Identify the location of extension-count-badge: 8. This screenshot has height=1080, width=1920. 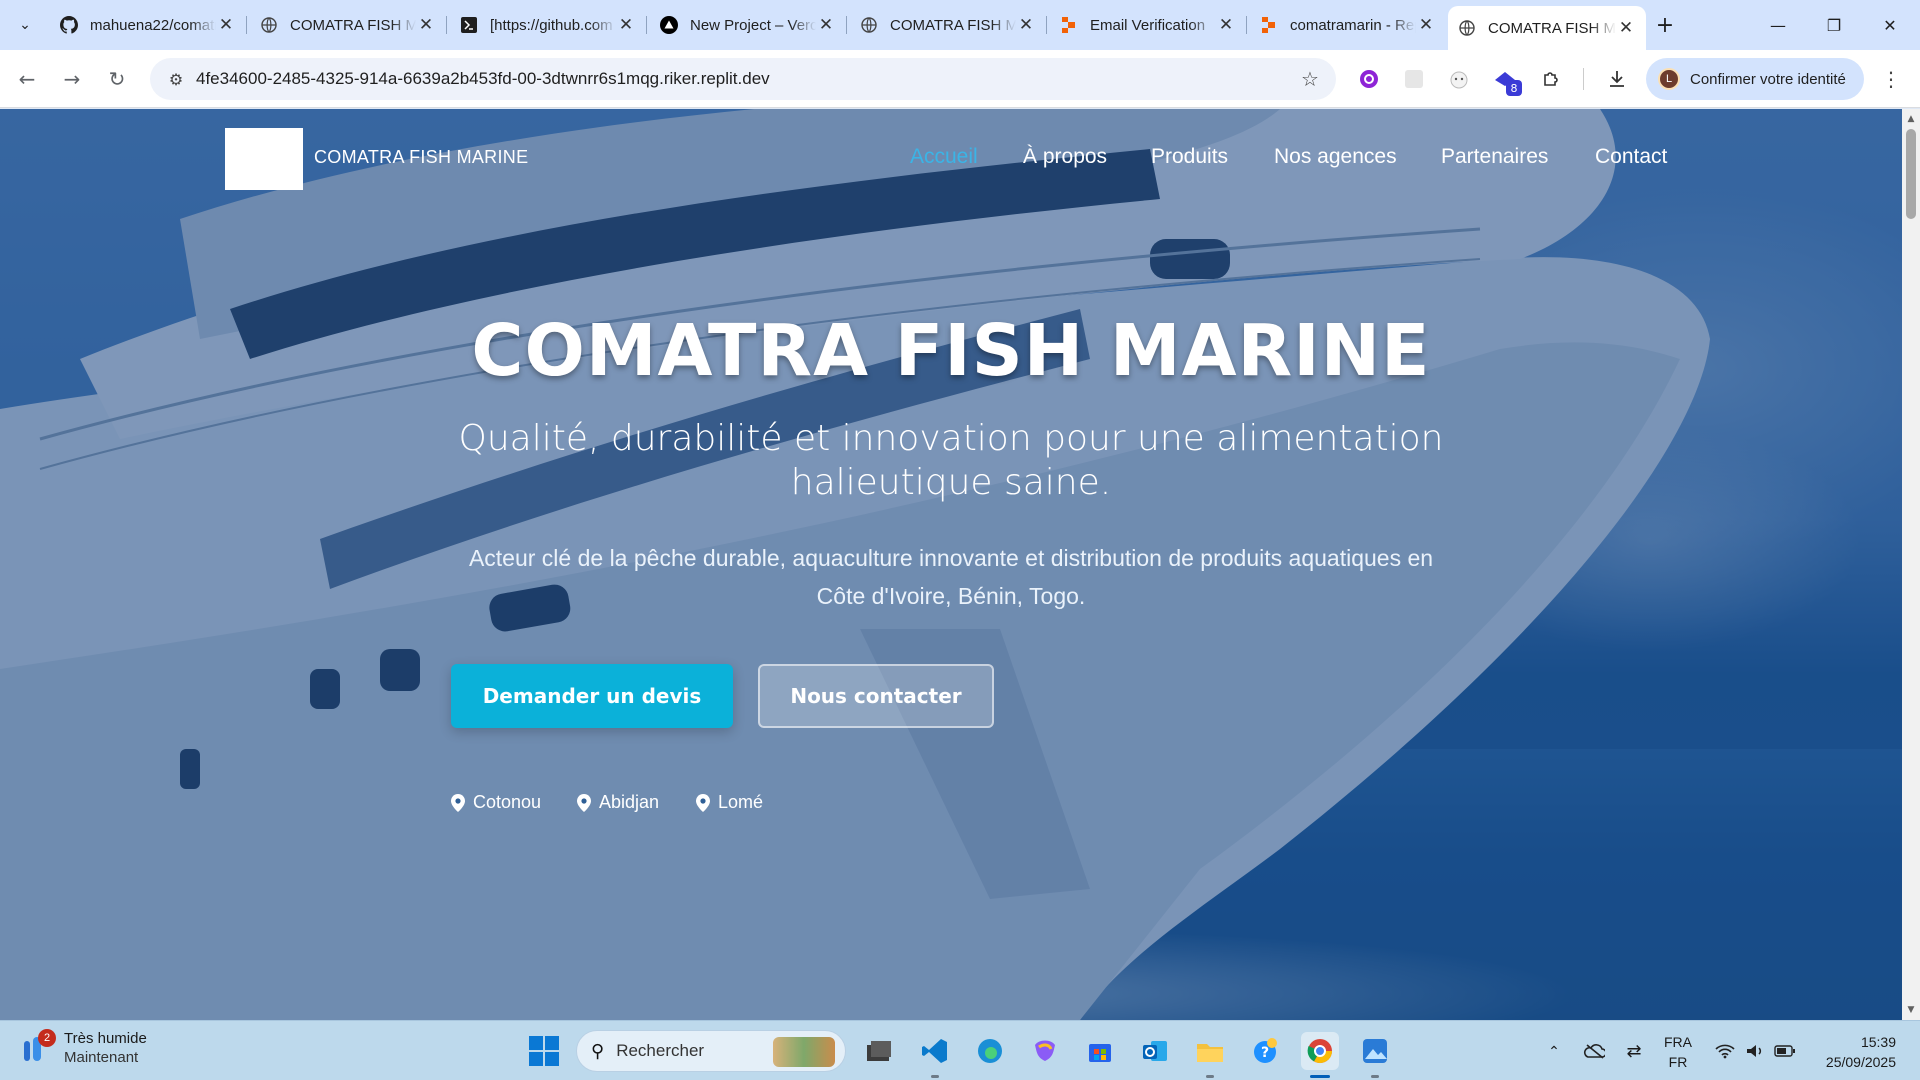
(1514, 88).